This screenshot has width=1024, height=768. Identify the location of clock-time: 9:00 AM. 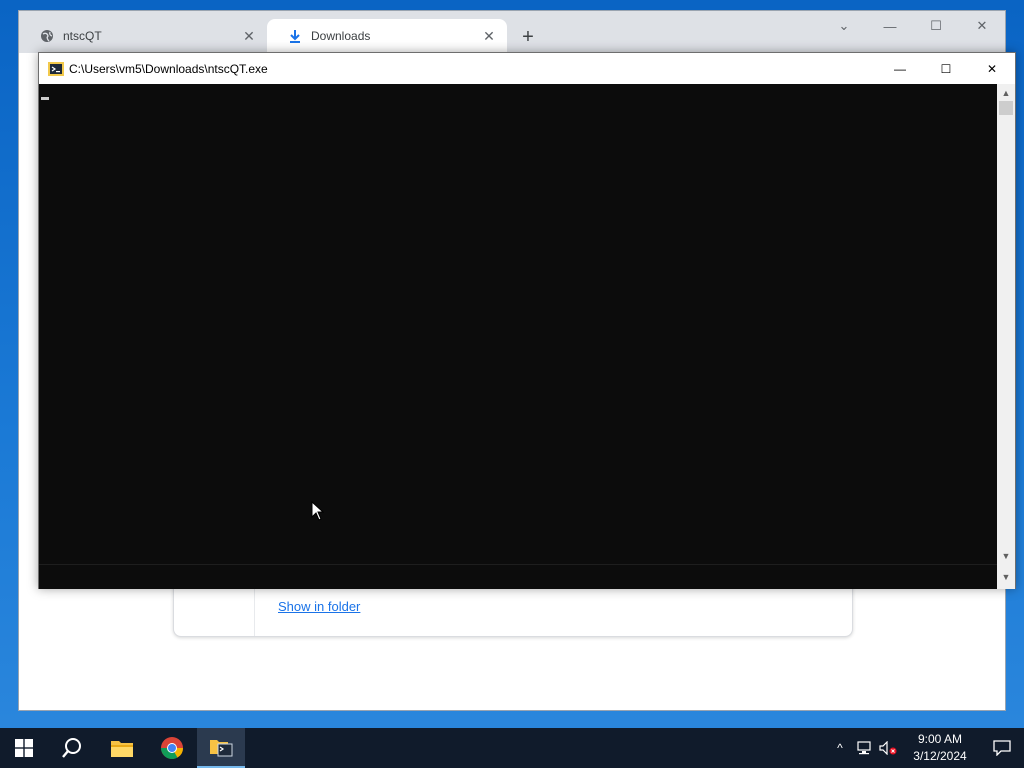
(940, 739).